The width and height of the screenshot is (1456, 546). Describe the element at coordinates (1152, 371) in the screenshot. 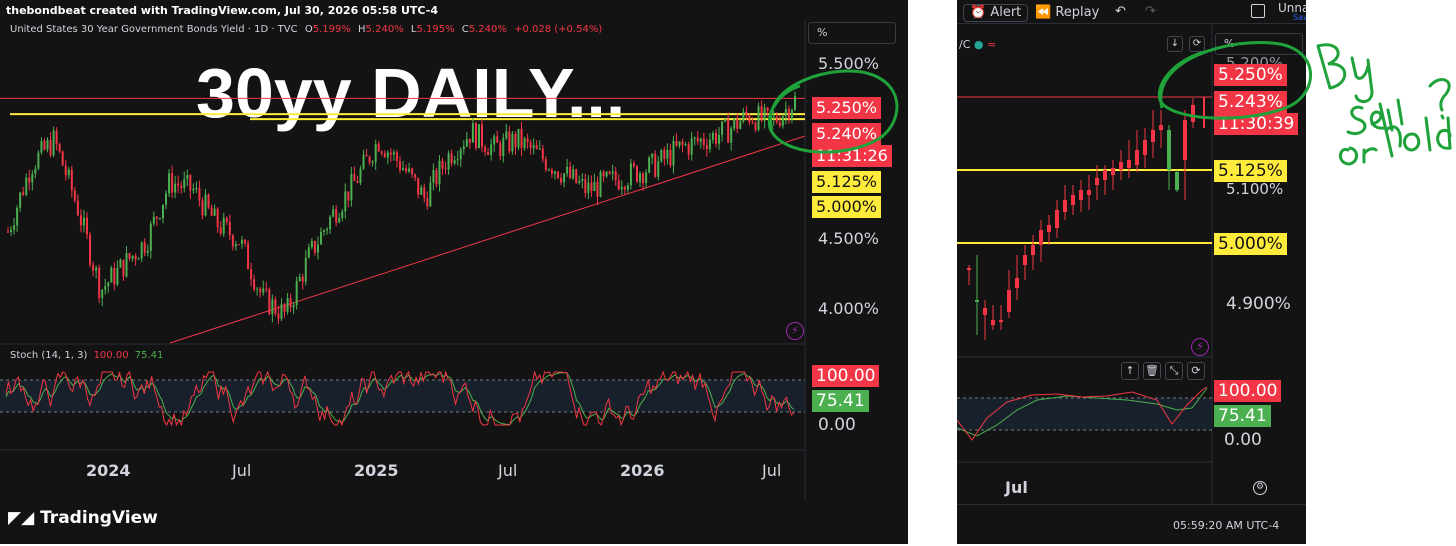

I see `pane-delete-icon: 🗑` at that location.